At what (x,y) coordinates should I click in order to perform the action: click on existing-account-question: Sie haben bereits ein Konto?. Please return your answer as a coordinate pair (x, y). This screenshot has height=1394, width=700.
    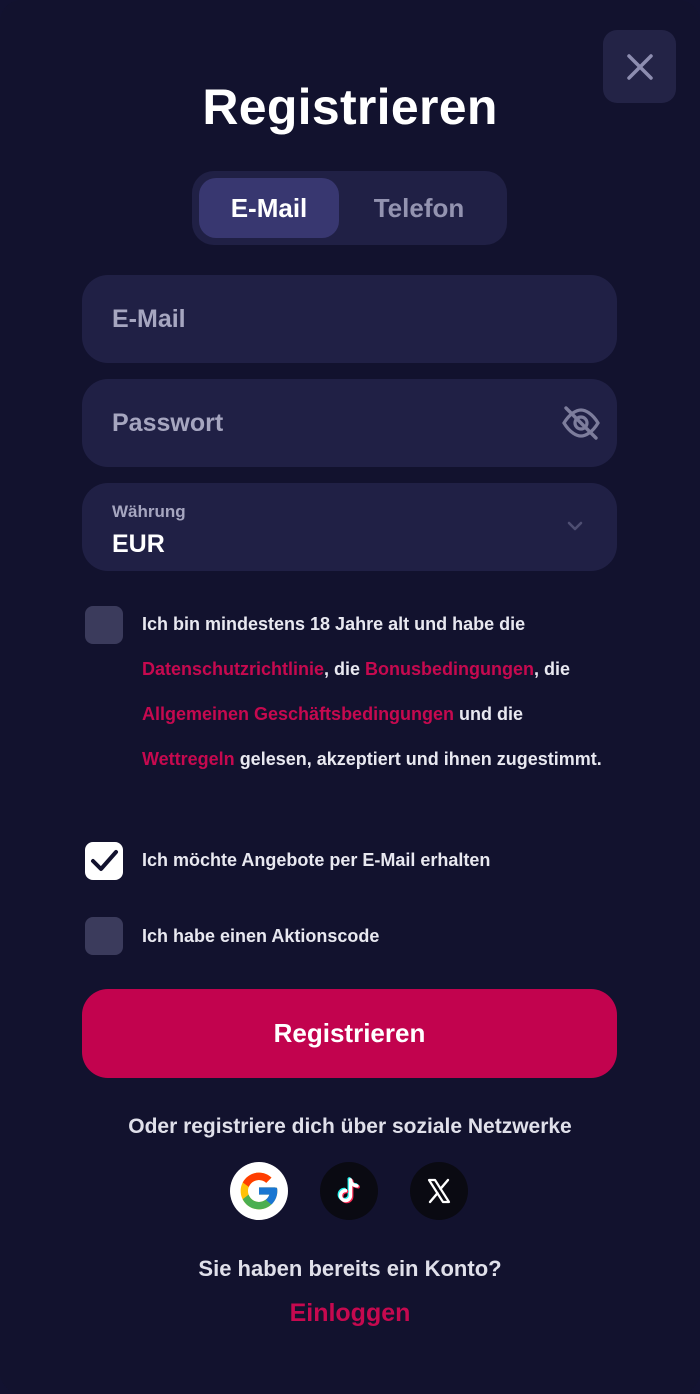
    Looking at the image, I should click on (350, 1268).